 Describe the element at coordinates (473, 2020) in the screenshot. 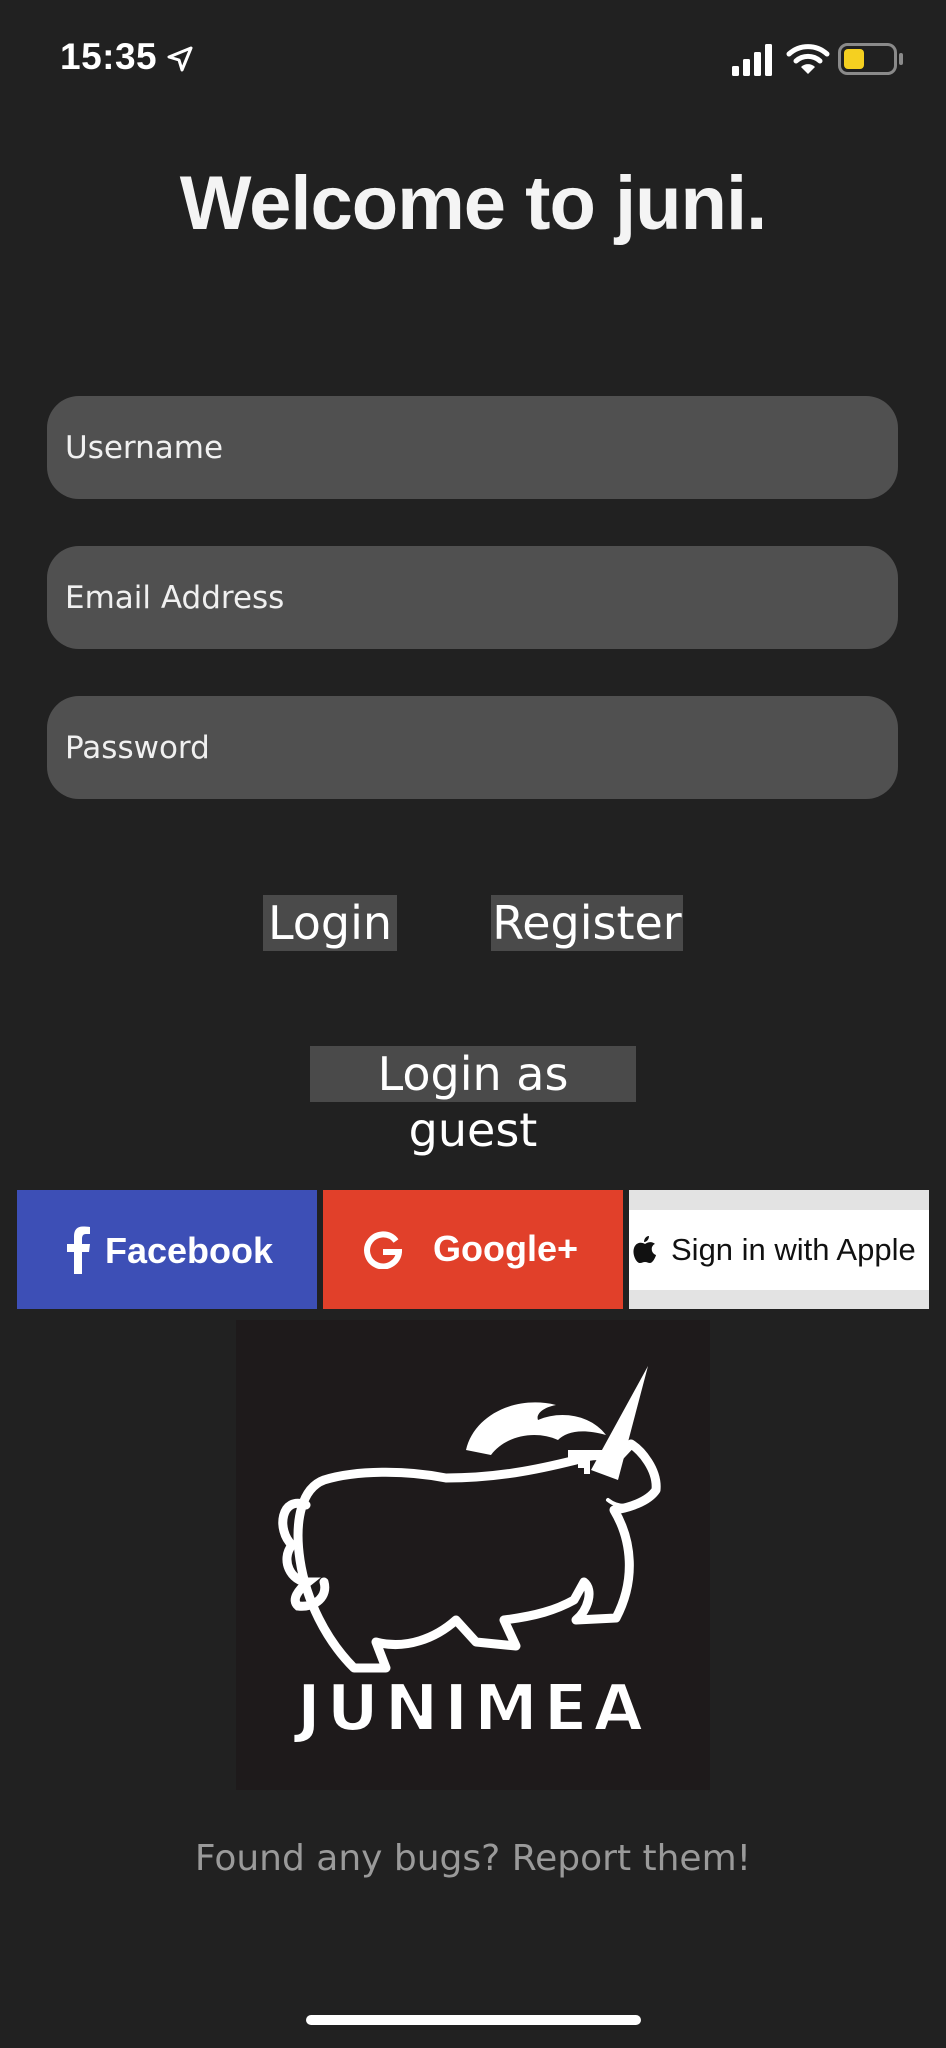

I see `home-indicator` at that location.